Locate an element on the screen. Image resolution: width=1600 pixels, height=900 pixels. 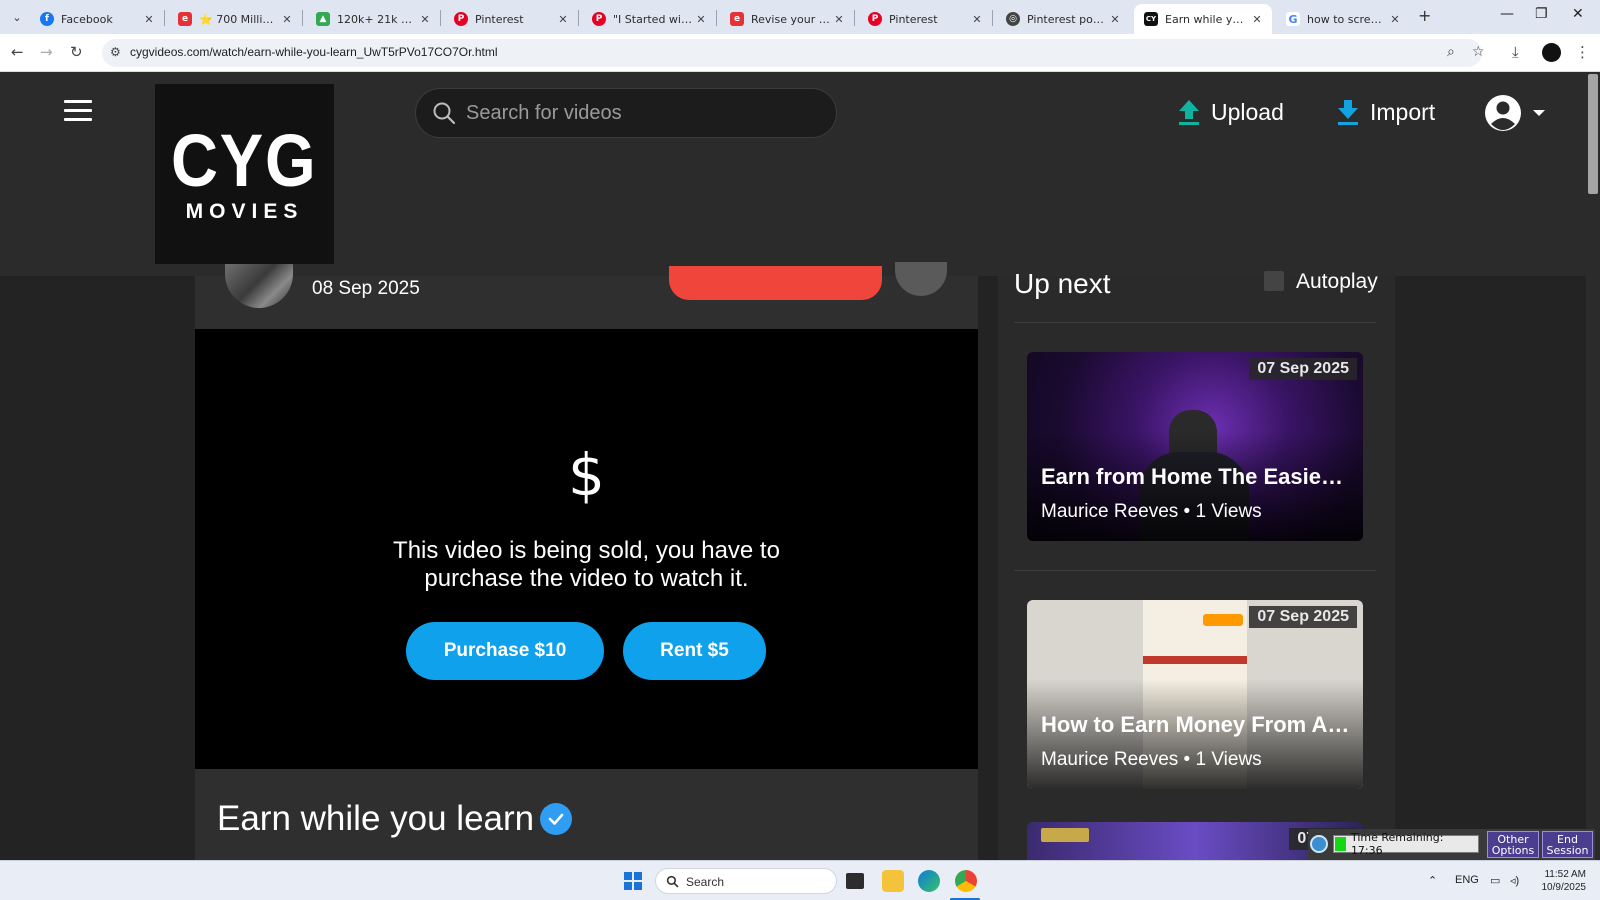
google-icon: G is located at coordinates (1293, 19).